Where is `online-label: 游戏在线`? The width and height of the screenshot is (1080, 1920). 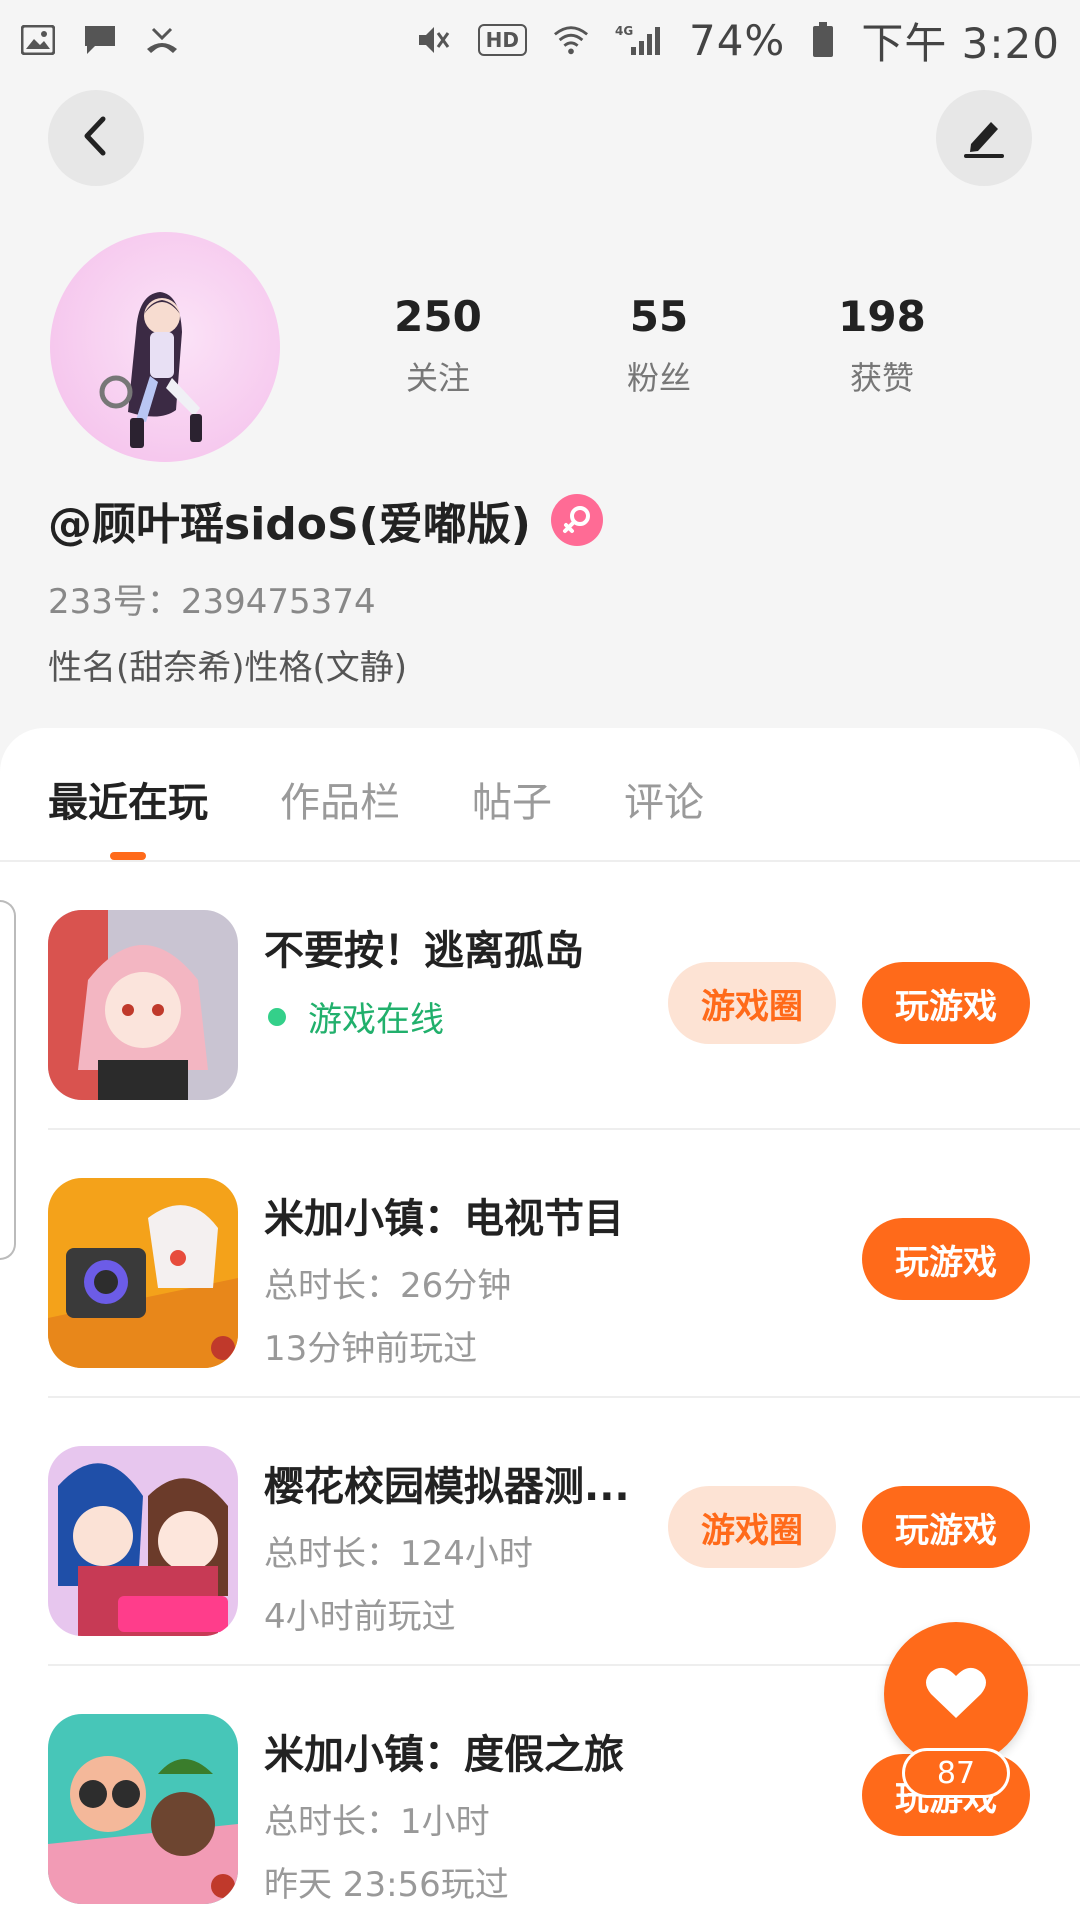 online-label: 游戏在线 is located at coordinates (376, 1020).